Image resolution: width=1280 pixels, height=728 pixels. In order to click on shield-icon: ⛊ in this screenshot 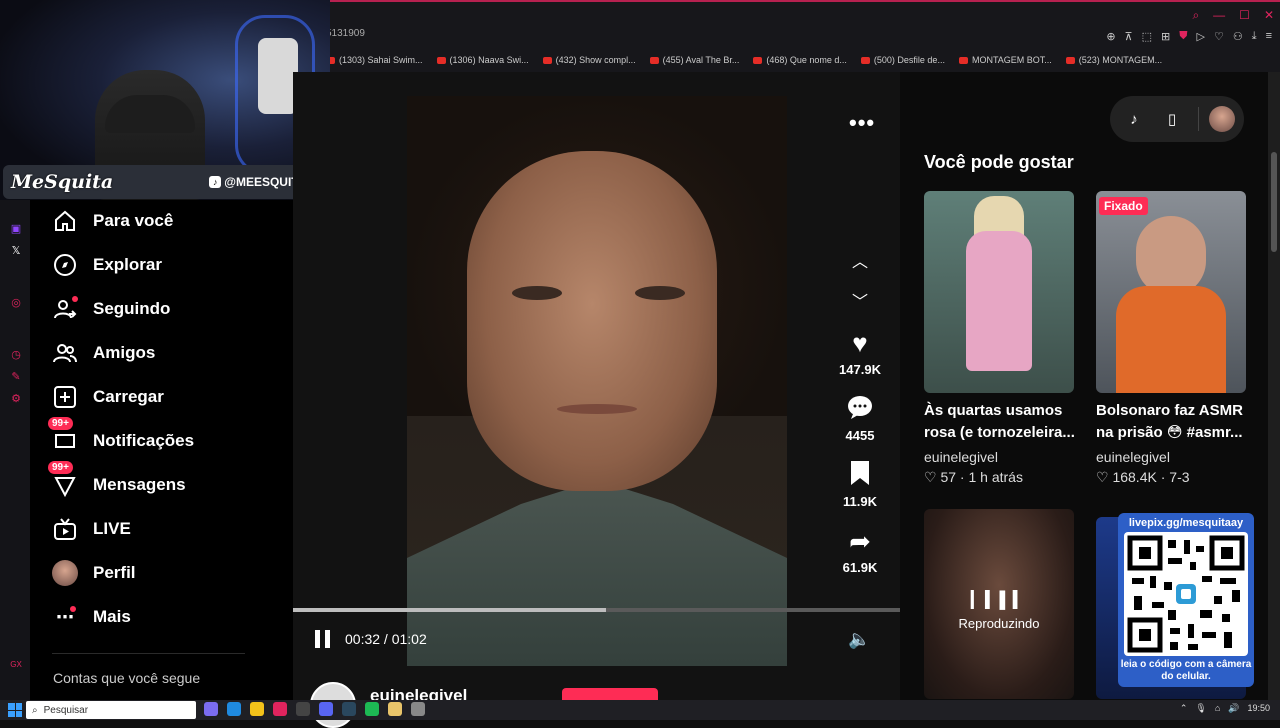, I will do `click(1183, 36)`.